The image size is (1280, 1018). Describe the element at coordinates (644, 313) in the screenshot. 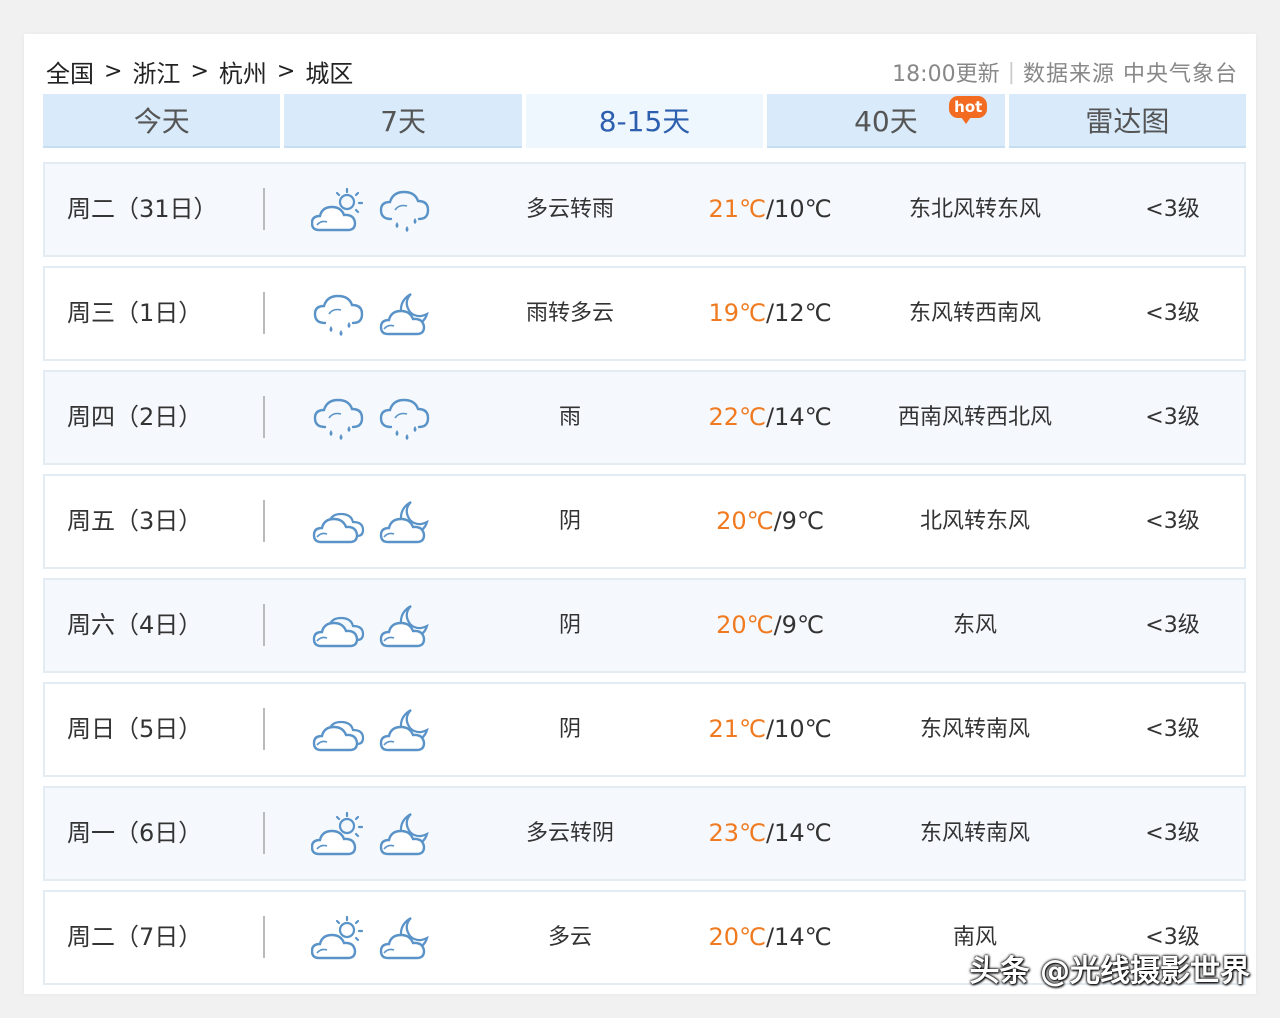

I see `forecast-row: 周三（1日） 雨转多云 19℃/12℃ 东风转西南风 <3级` at that location.